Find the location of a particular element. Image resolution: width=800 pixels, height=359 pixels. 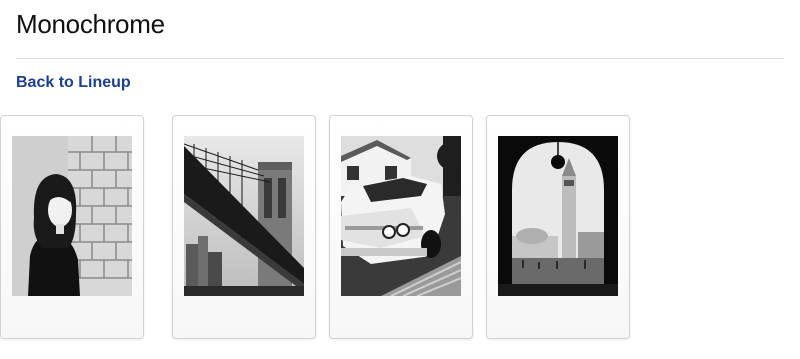

photo-card-archway-plaza is located at coordinates (558, 227).